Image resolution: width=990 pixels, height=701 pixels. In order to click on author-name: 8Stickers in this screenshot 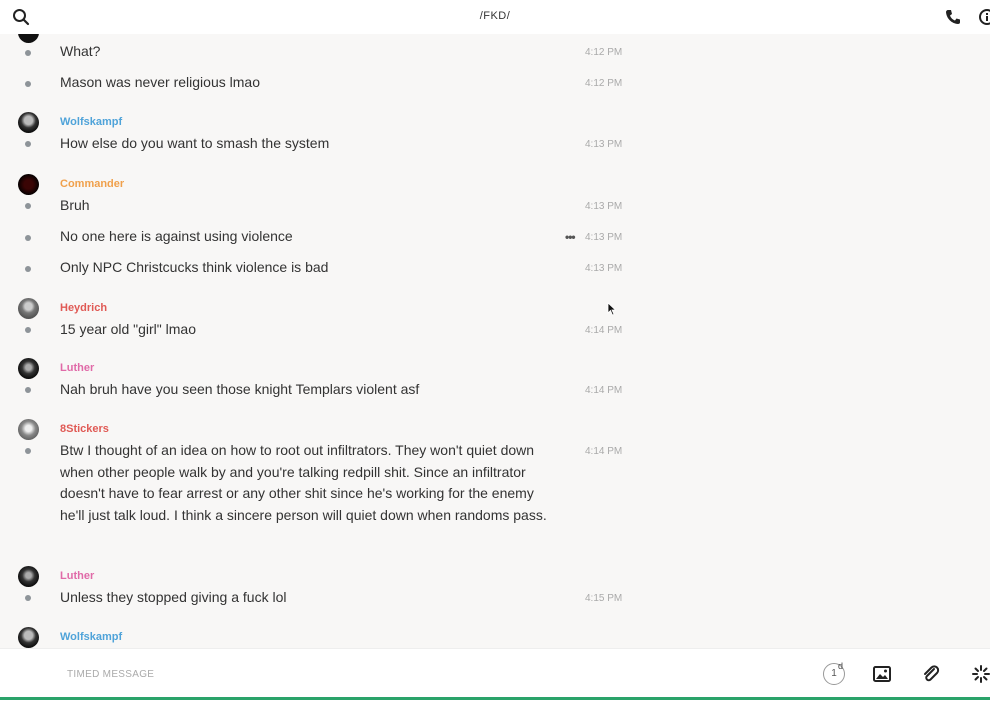, I will do `click(84, 429)`.